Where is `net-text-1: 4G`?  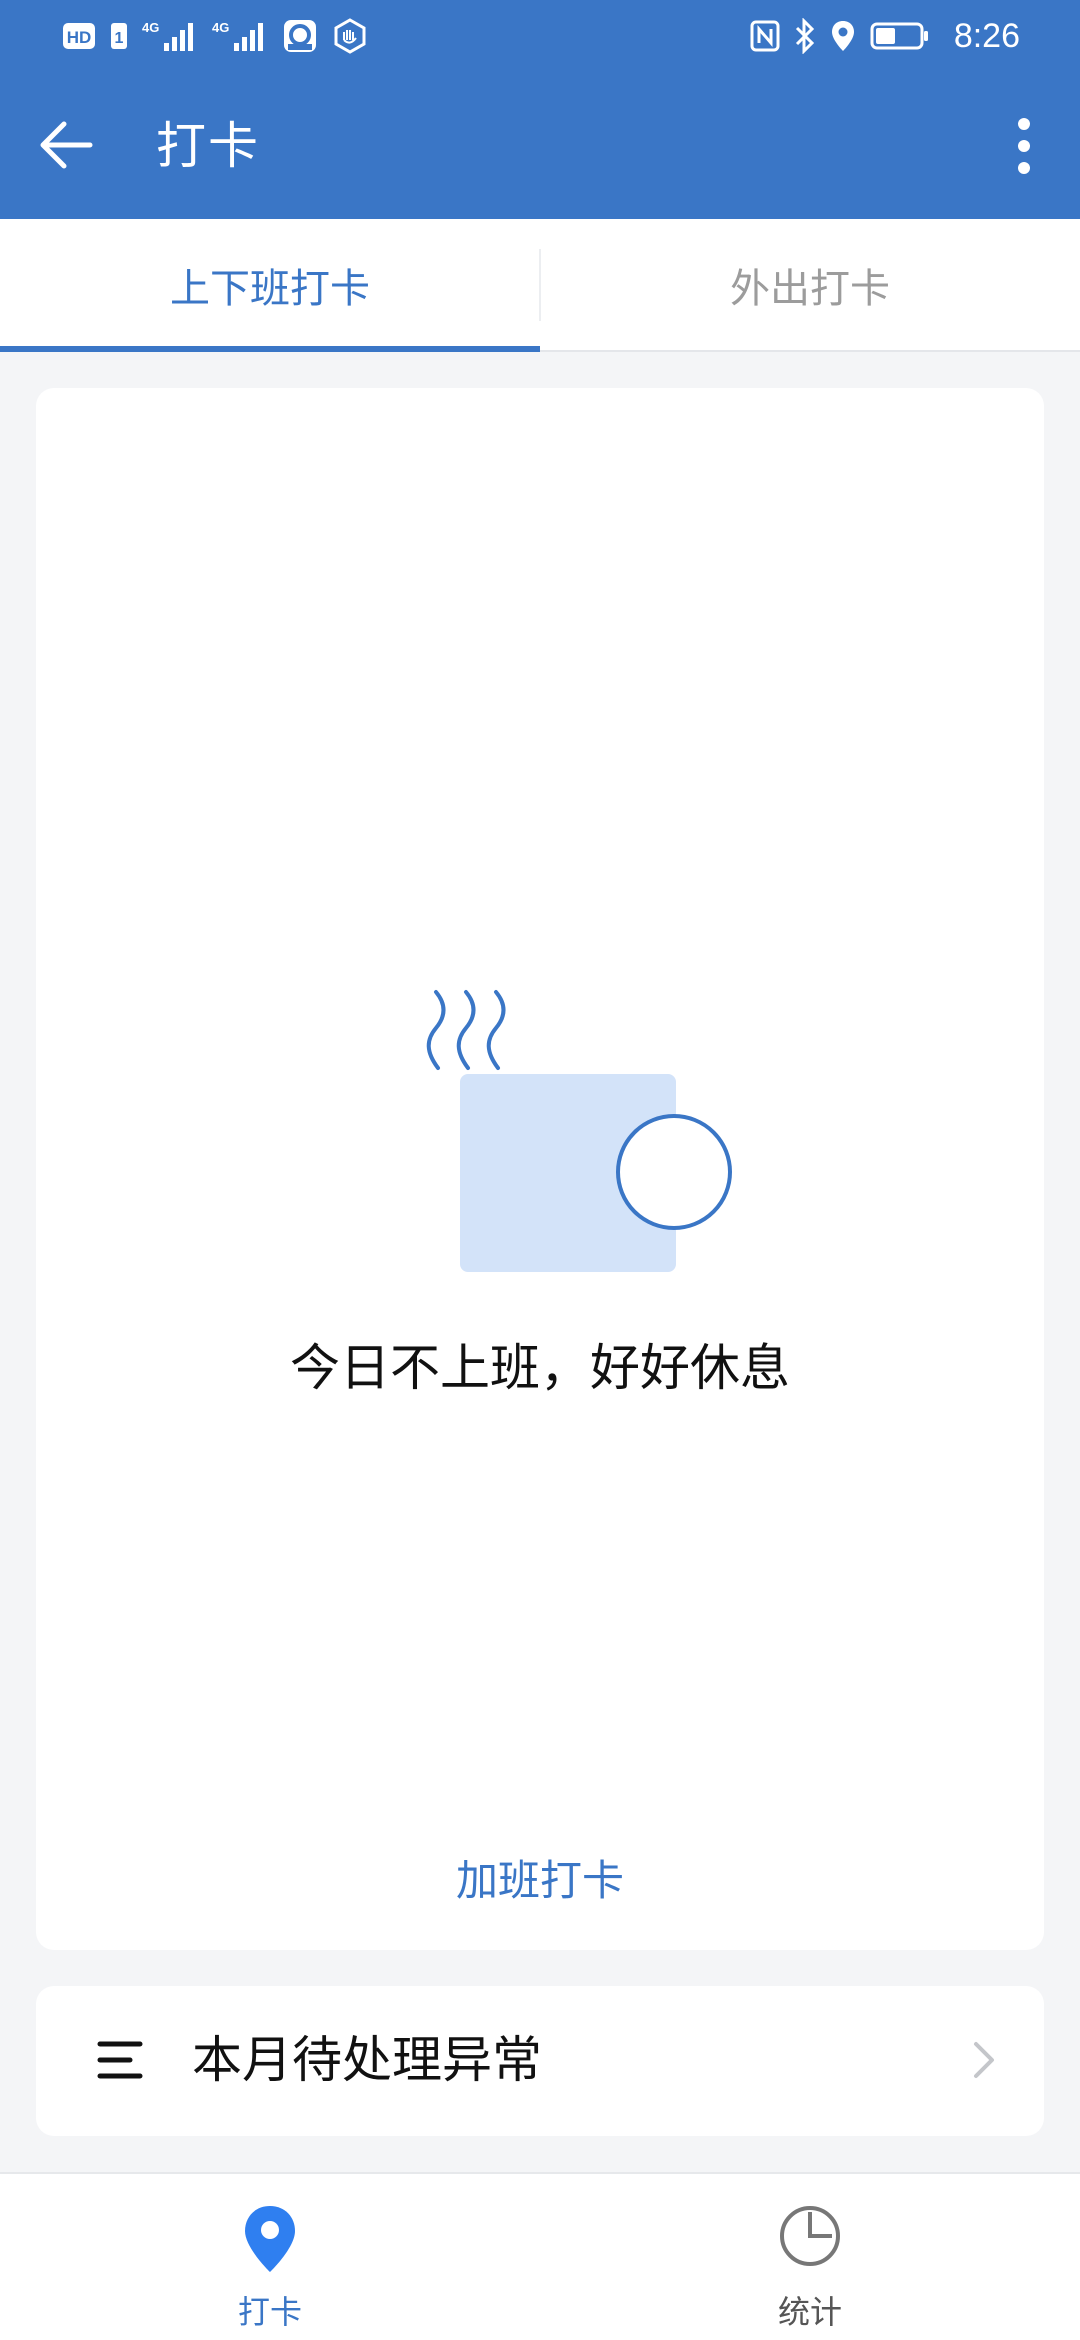
net-text-1: 4G is located at coordinates (150, 27).